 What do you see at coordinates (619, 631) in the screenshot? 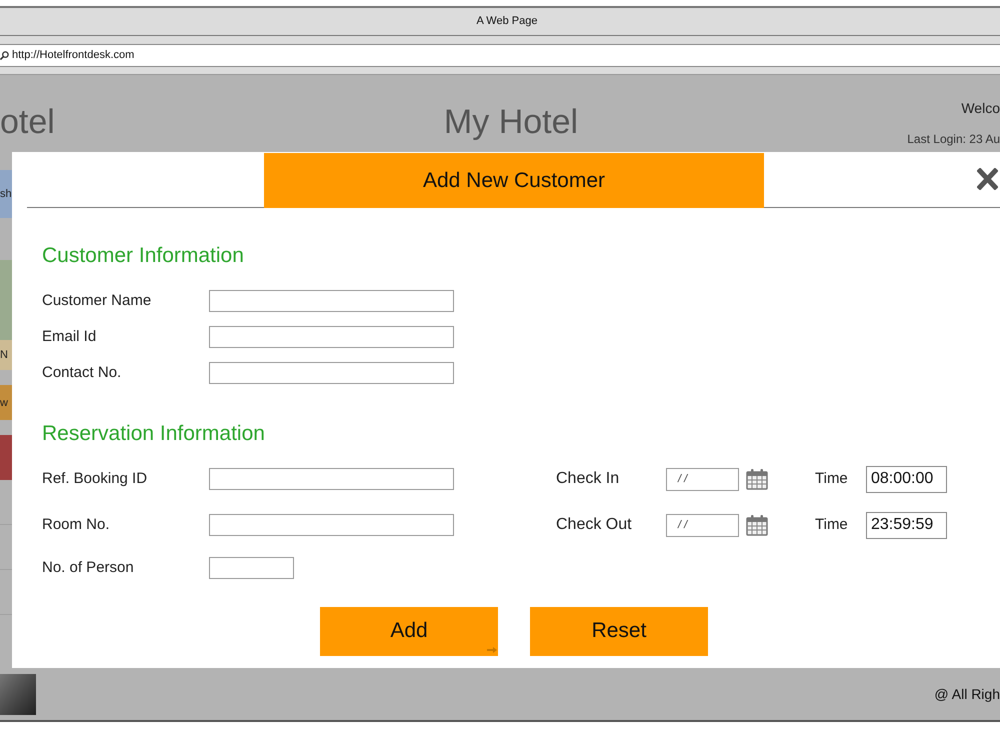
I see `reset-button: Reset` at bounding box center [619, 631].